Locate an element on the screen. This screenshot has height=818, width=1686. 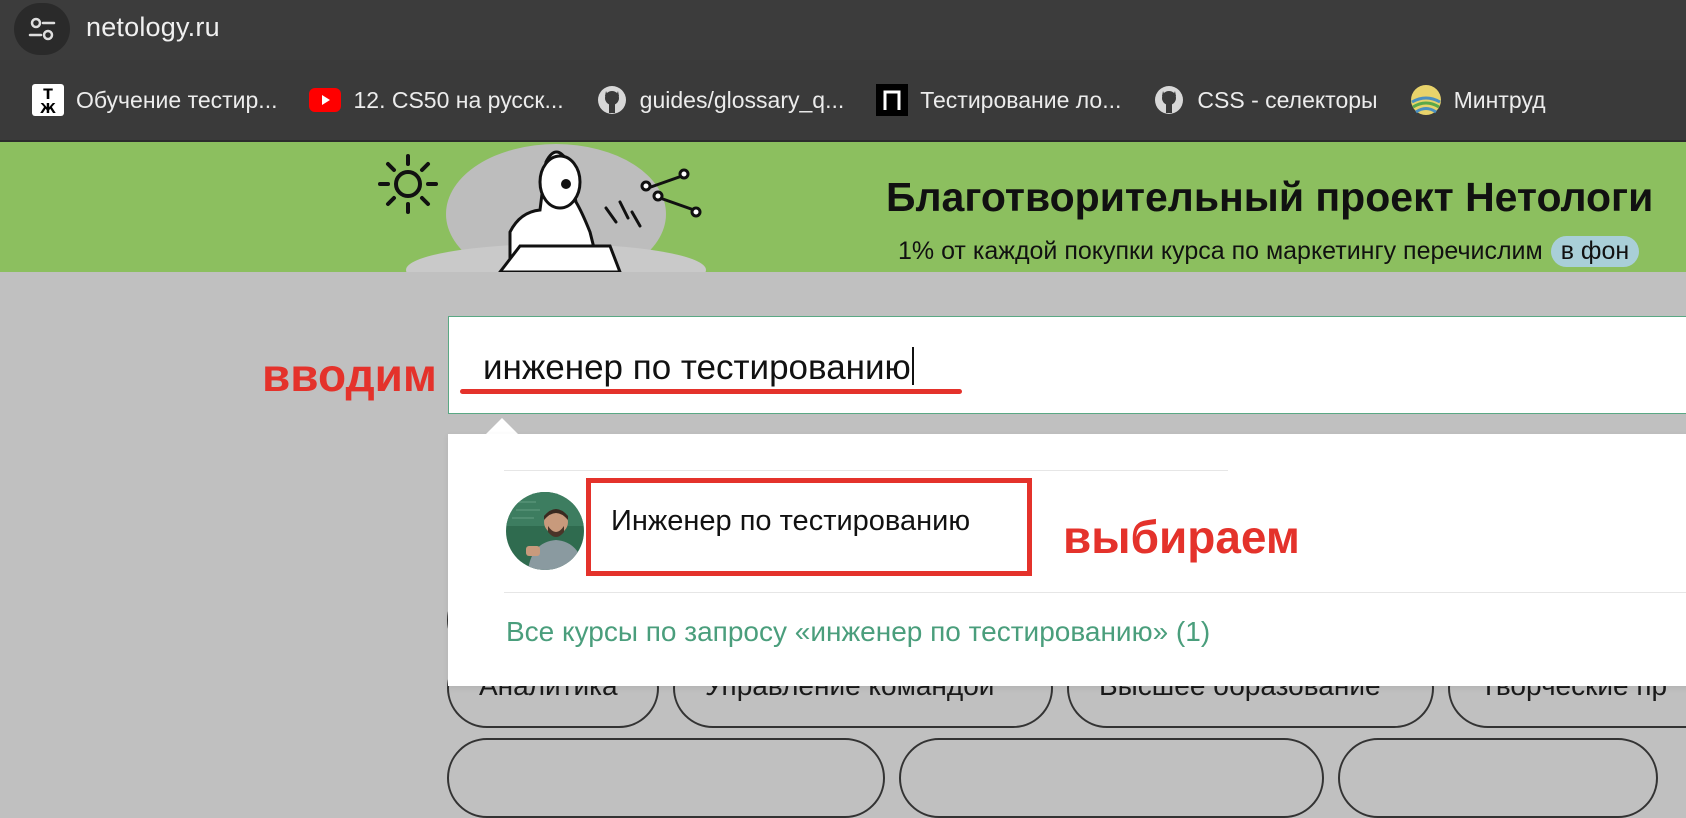
banner-title: Благотворительный проект Нетологи is located at coordinates (1270, 197).